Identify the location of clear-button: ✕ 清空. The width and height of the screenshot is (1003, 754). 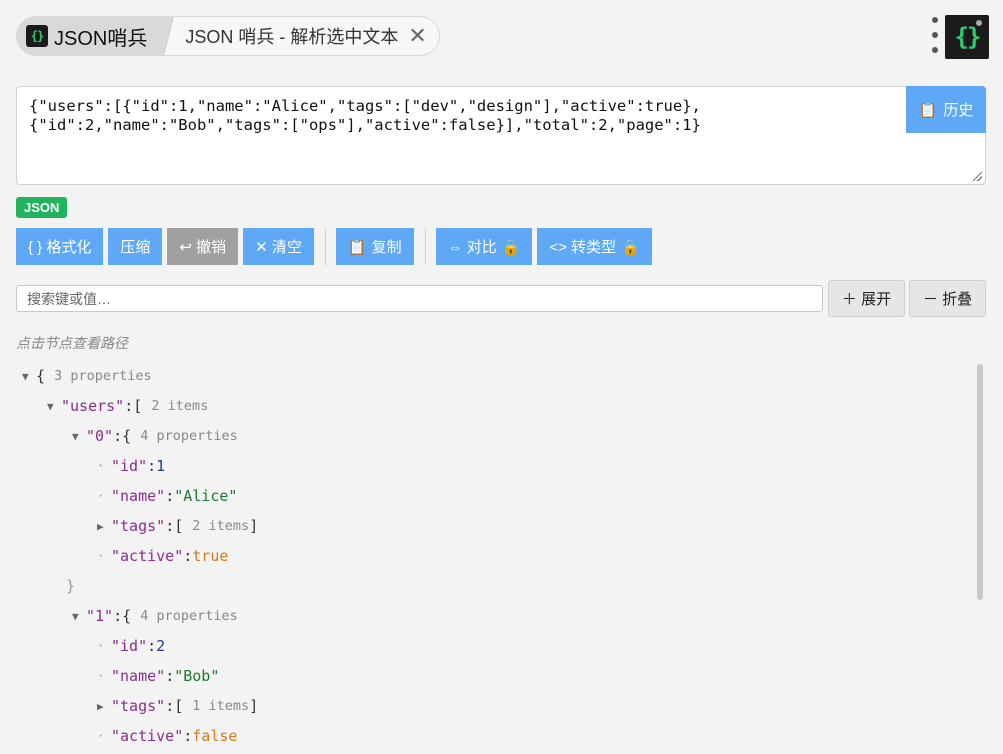
(278, 246).